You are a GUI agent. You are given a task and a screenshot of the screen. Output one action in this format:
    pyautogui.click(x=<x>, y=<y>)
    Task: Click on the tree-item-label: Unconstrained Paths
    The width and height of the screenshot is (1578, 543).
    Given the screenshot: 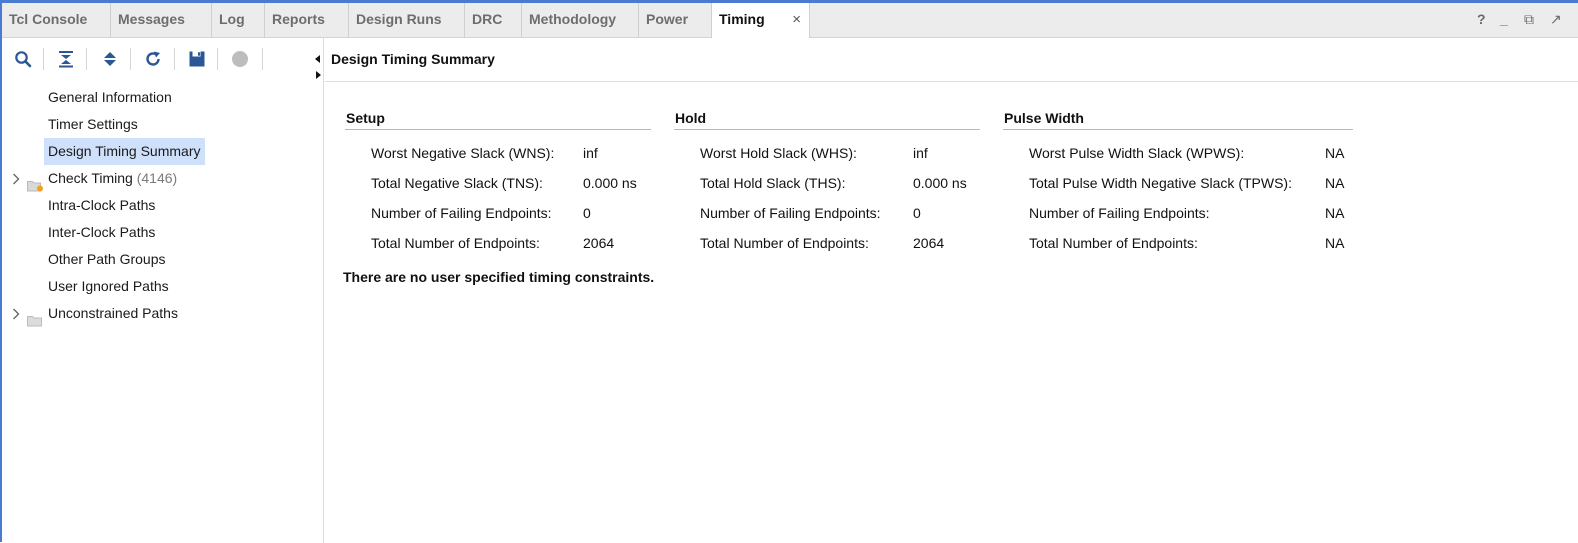 What is the action you would take?
    pyautogui.click(x=113, y=313)
    